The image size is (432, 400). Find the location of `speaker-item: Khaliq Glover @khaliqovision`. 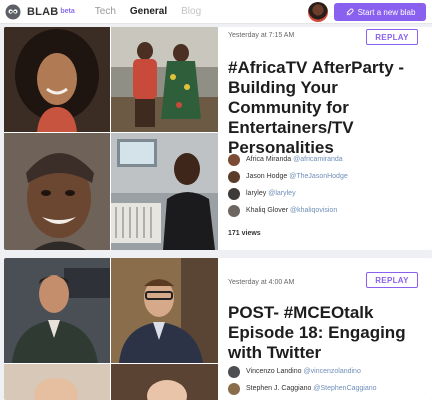

speaker-item: Khaliq Glover @khaliqovision is located at coordinates (288, 210).